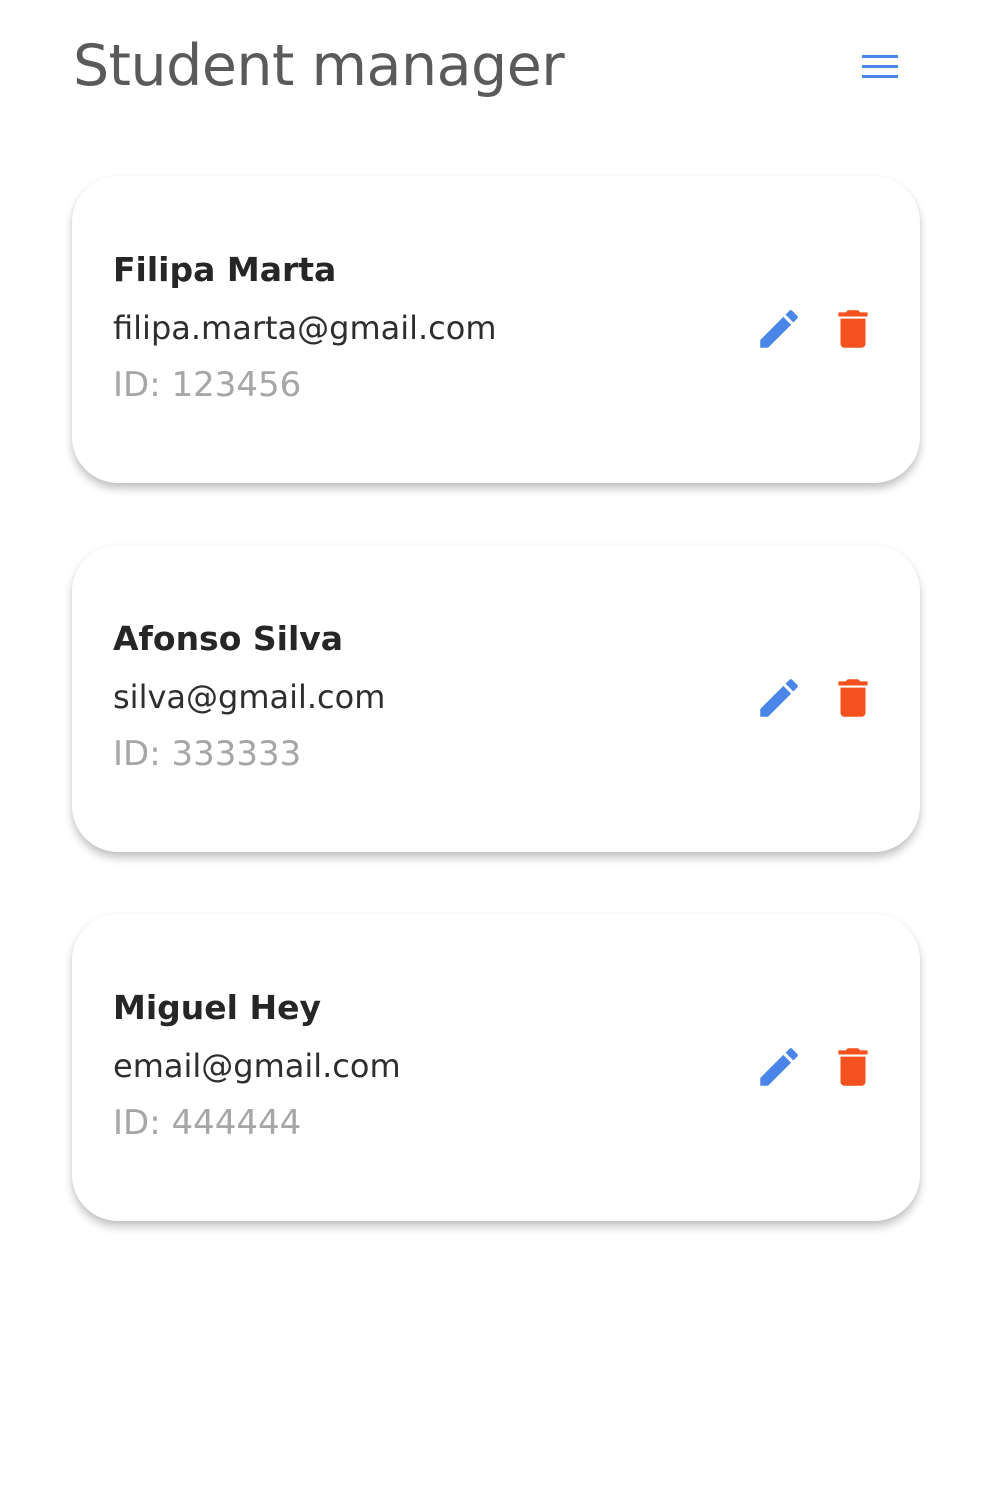 This screenshot has height=1502, width=986. I want to click on student-name: Filipa Marta, so click(225, 269).